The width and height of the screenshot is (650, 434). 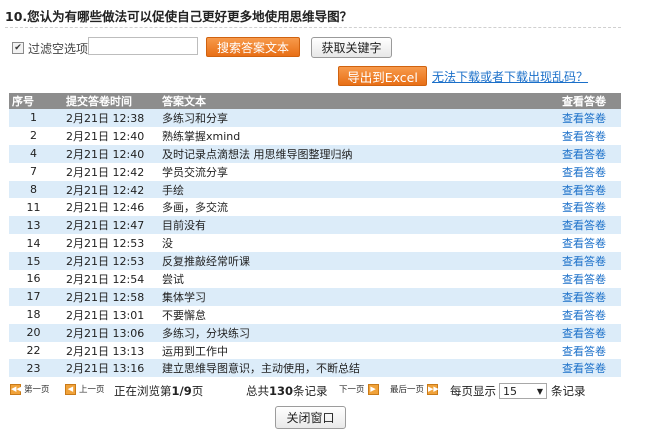 I want to click on row-no: 4, so click(x=33, y=153).